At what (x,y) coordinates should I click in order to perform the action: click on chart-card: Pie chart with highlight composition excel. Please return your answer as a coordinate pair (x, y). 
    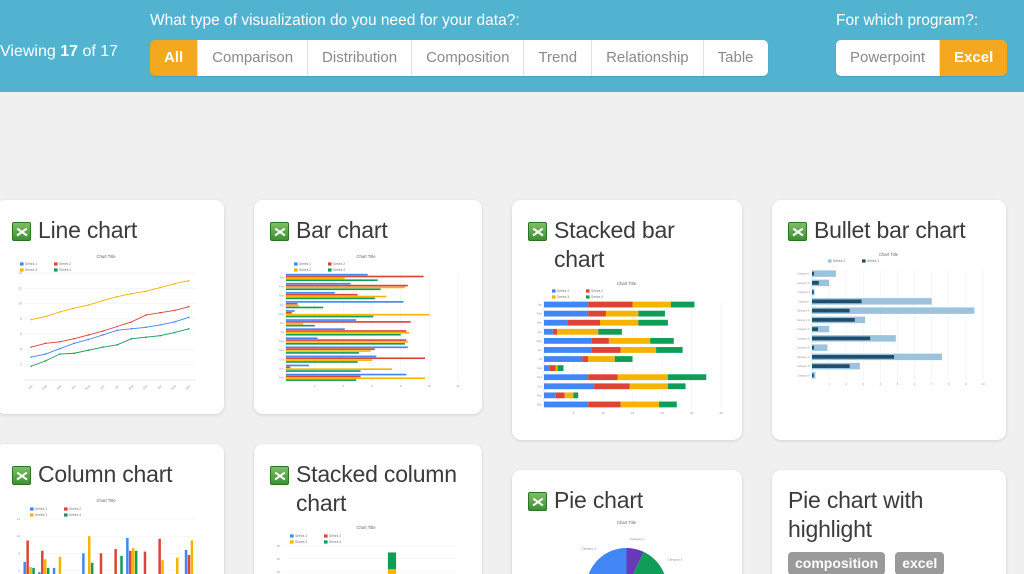
    Looking at the image, I should click on (889, 522).